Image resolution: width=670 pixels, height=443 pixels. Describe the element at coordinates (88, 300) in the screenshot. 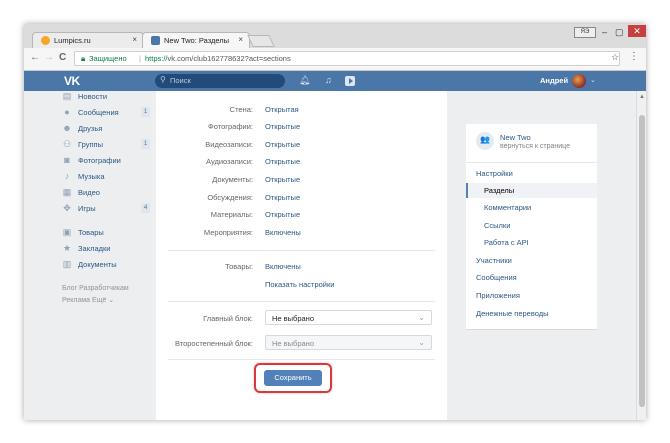

I see `footer-links-more: Реклама Ещё ⌄` at that location.